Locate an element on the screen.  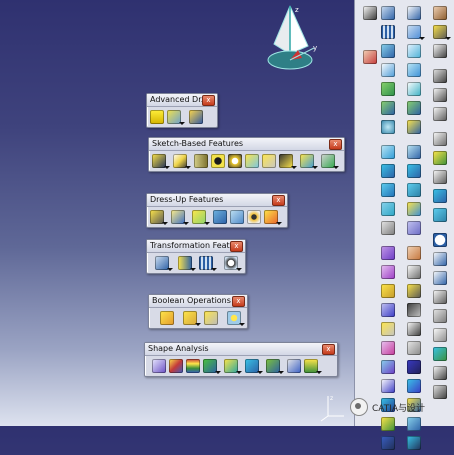
toolbar-boolean-operations: Boolean Operations x is located at coordinates (198, 311).